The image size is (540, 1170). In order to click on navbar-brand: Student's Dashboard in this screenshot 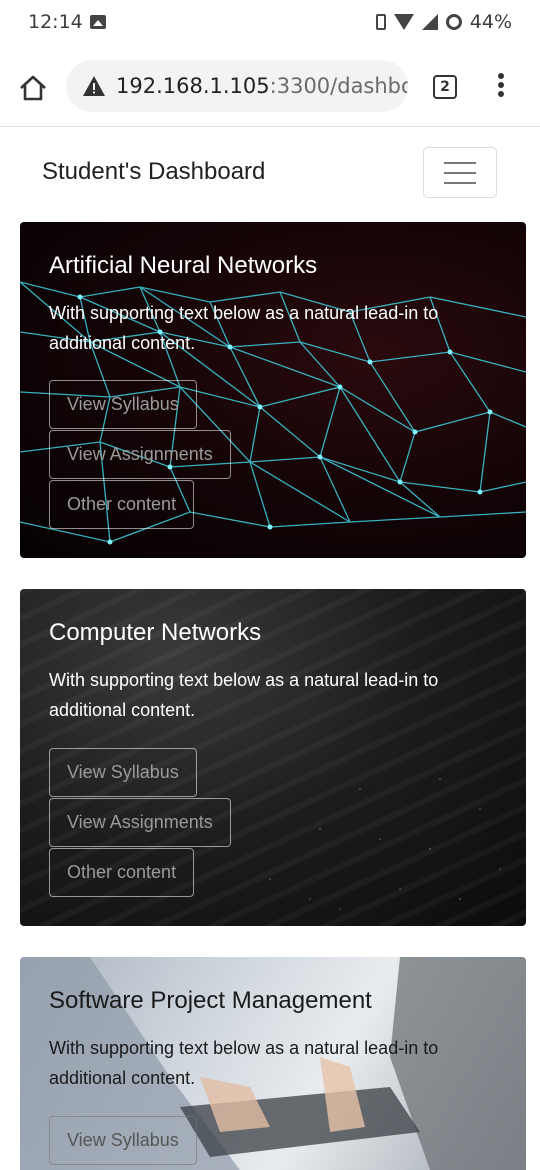, I will do `click(153, 172)`.